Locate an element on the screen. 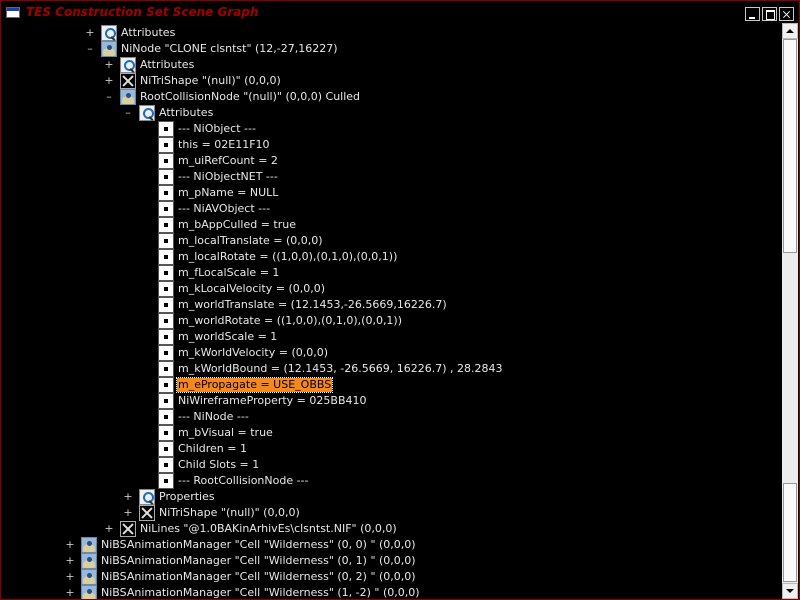 This screenshot has width=800, height=600. tree-row: --- NiObject --- is located at coordinates (391, 129).